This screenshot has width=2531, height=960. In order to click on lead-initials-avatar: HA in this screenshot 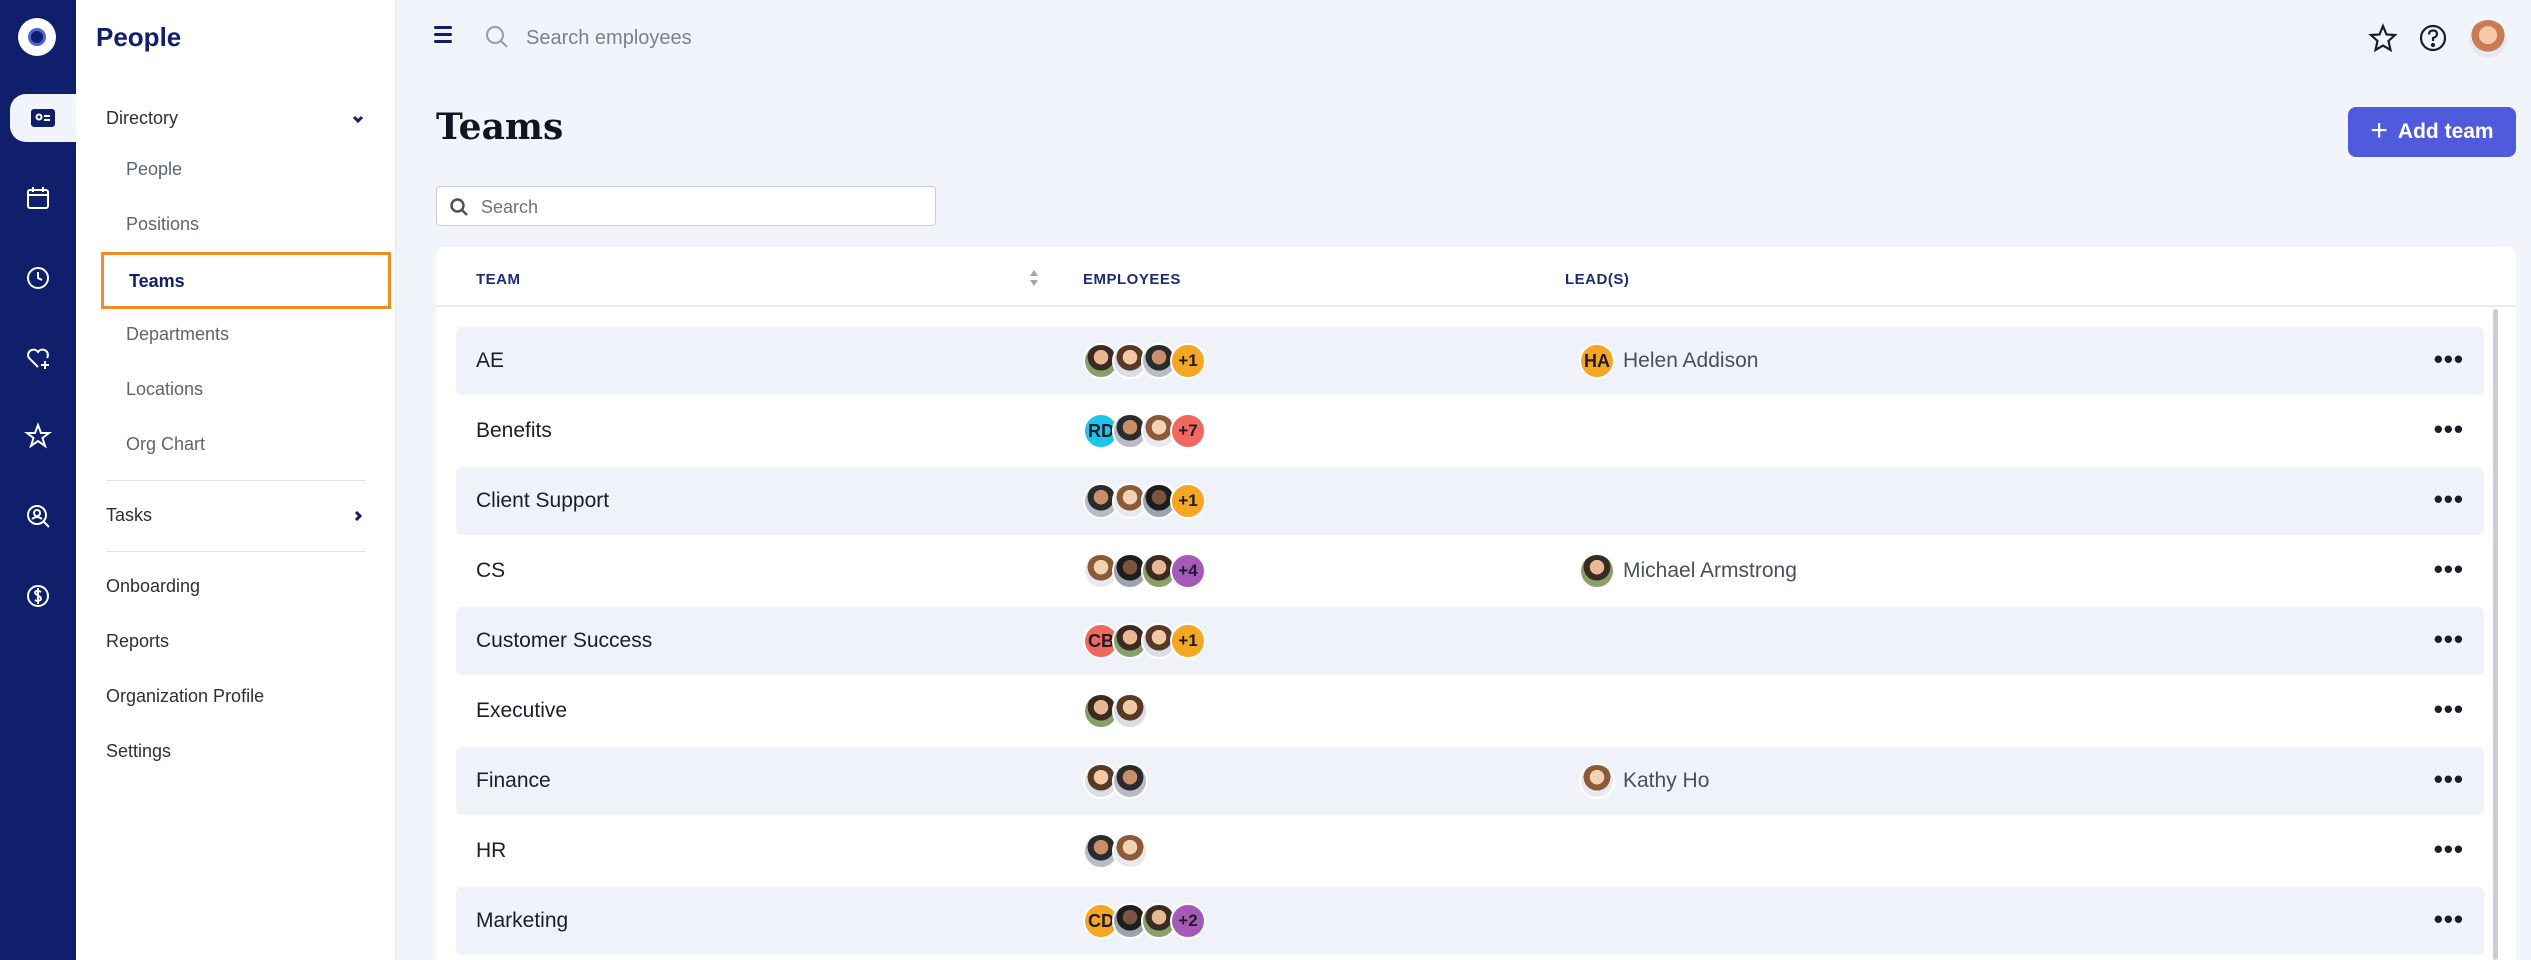, I will do `click(1597, 361)`.